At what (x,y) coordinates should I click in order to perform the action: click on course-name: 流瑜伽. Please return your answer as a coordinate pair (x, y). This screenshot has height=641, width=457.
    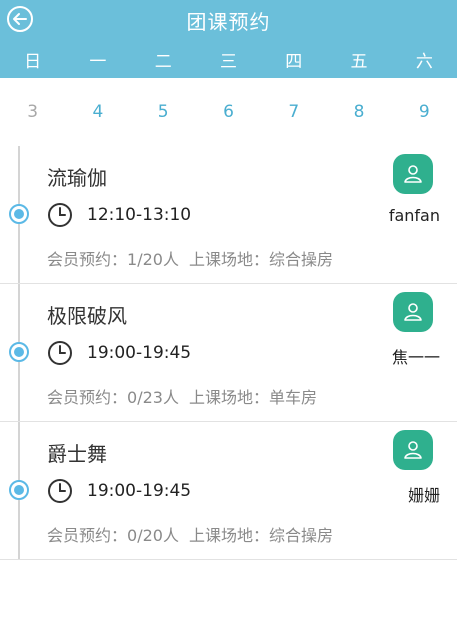
    Looking at the image, I should click on (77, 178).